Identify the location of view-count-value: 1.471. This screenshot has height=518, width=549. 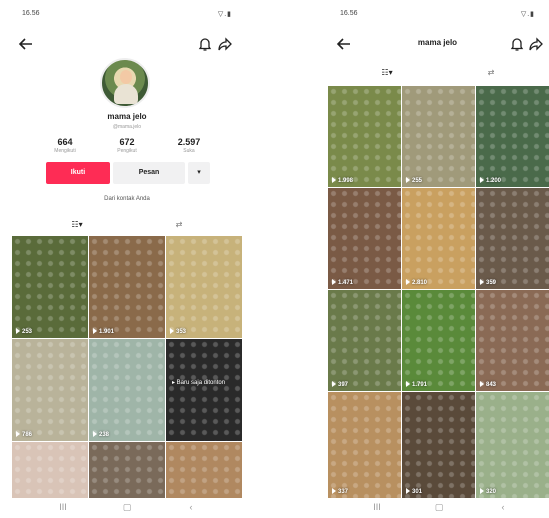
(346, 283).